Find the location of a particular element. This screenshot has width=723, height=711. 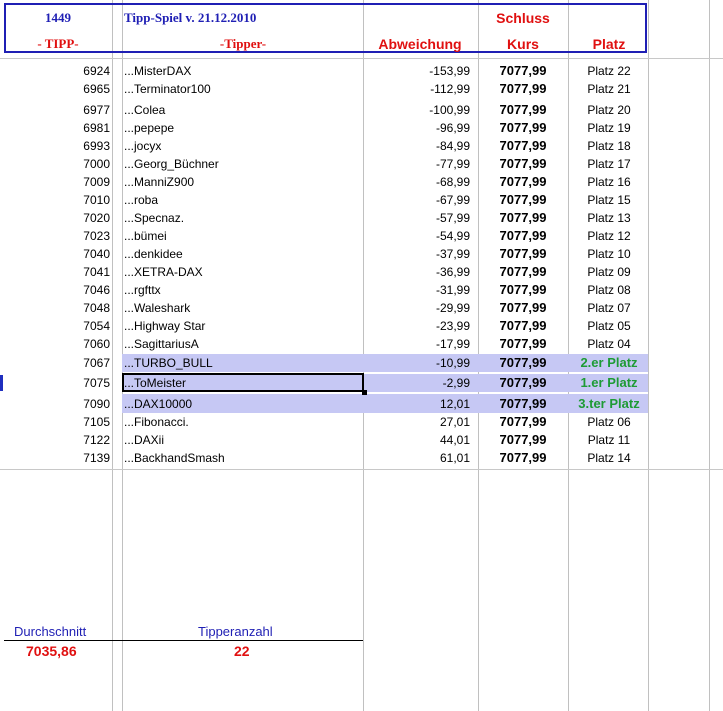

cell-tipp: 6993 is located at coordinates (58, 146).